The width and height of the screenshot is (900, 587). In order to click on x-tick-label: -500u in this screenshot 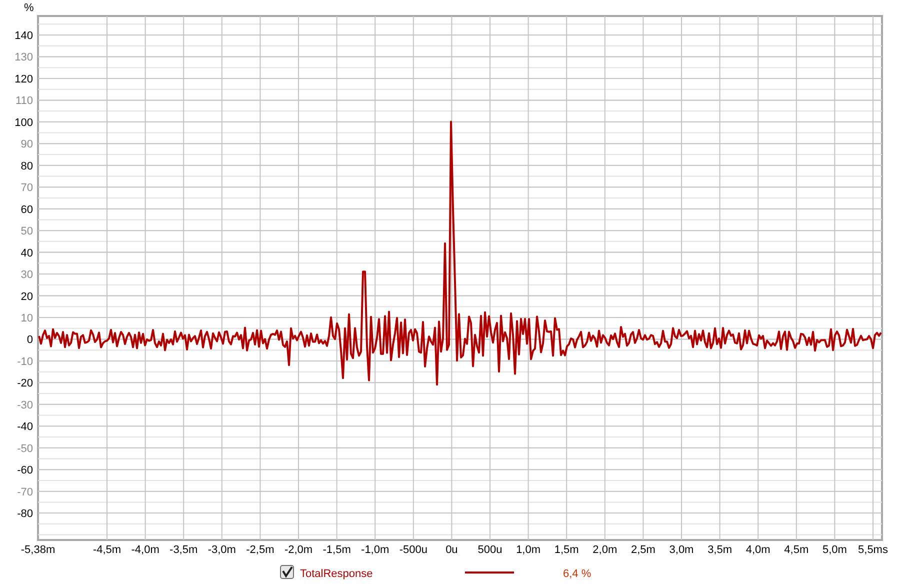, I will do `click(413, 550)`.